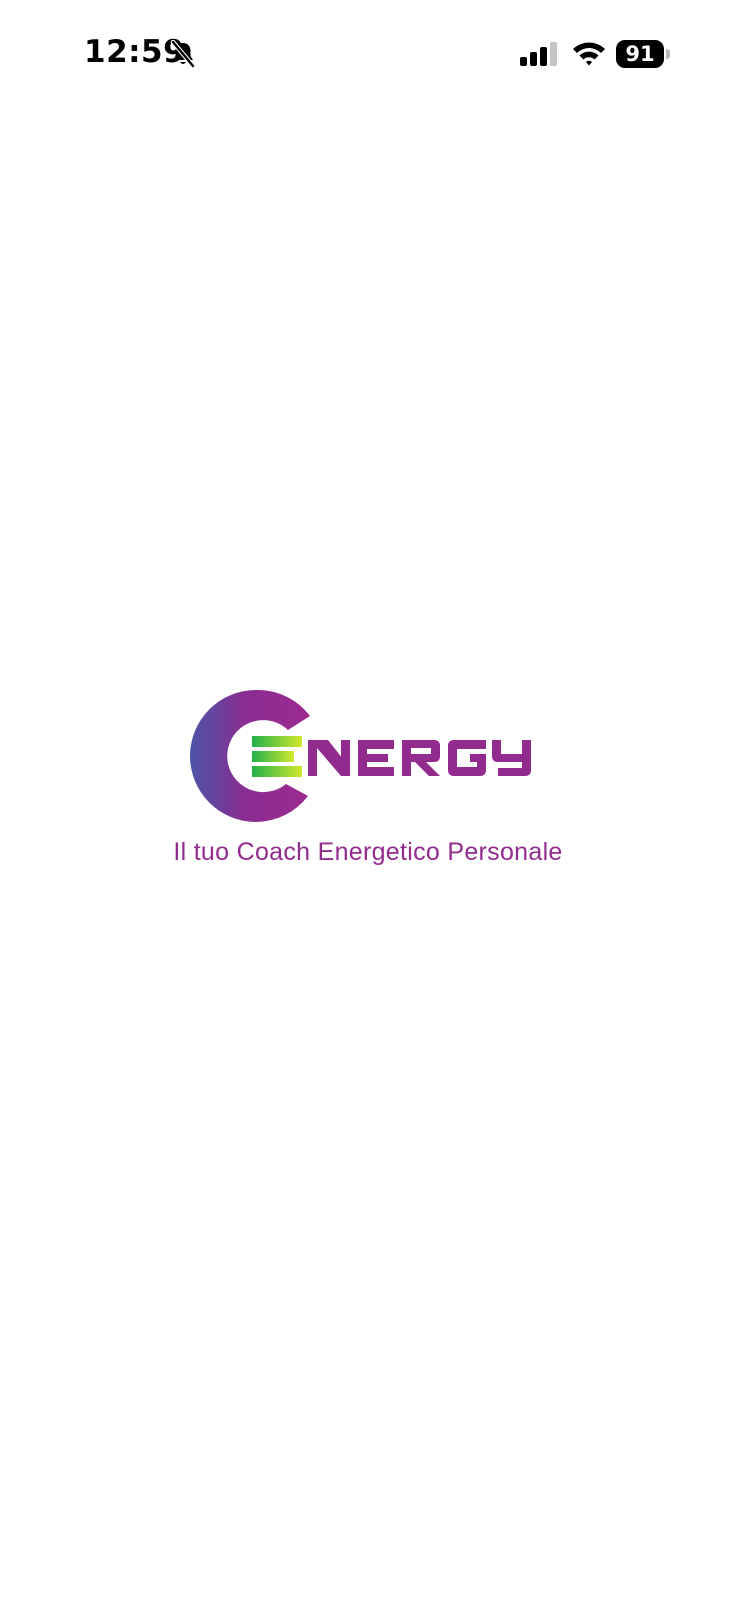  I want to click on battery-icon: 91, so click(643, 54).